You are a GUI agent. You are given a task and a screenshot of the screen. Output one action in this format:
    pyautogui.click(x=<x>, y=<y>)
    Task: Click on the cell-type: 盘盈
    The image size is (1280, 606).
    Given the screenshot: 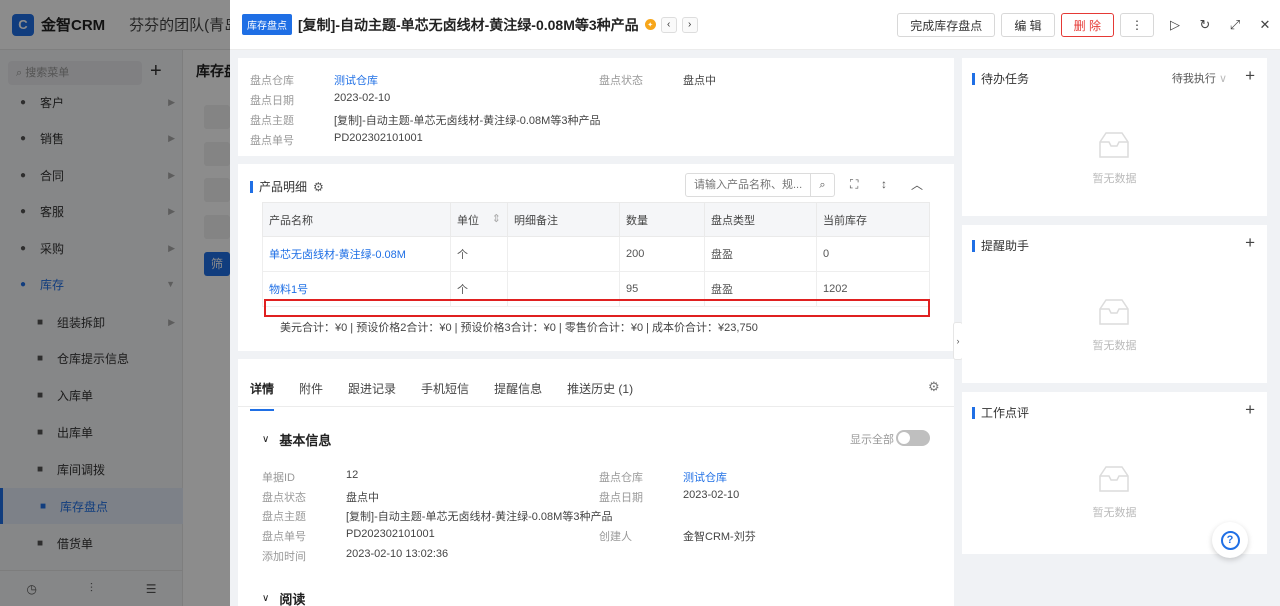 What is the action you would take?
    pyautogui.click(x=760, y=254)
    